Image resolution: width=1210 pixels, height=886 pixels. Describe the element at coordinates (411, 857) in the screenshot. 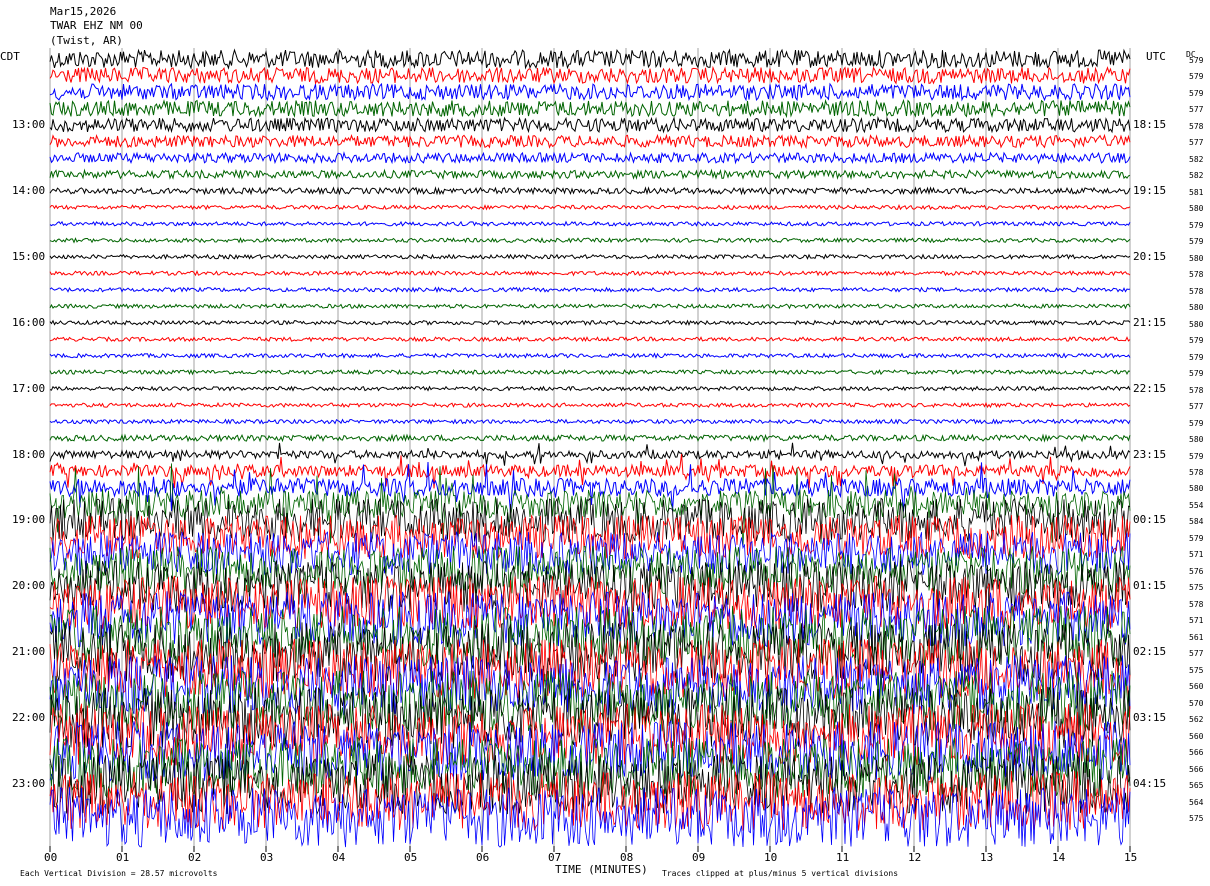

I see `x-tick-label: 05` at that location.